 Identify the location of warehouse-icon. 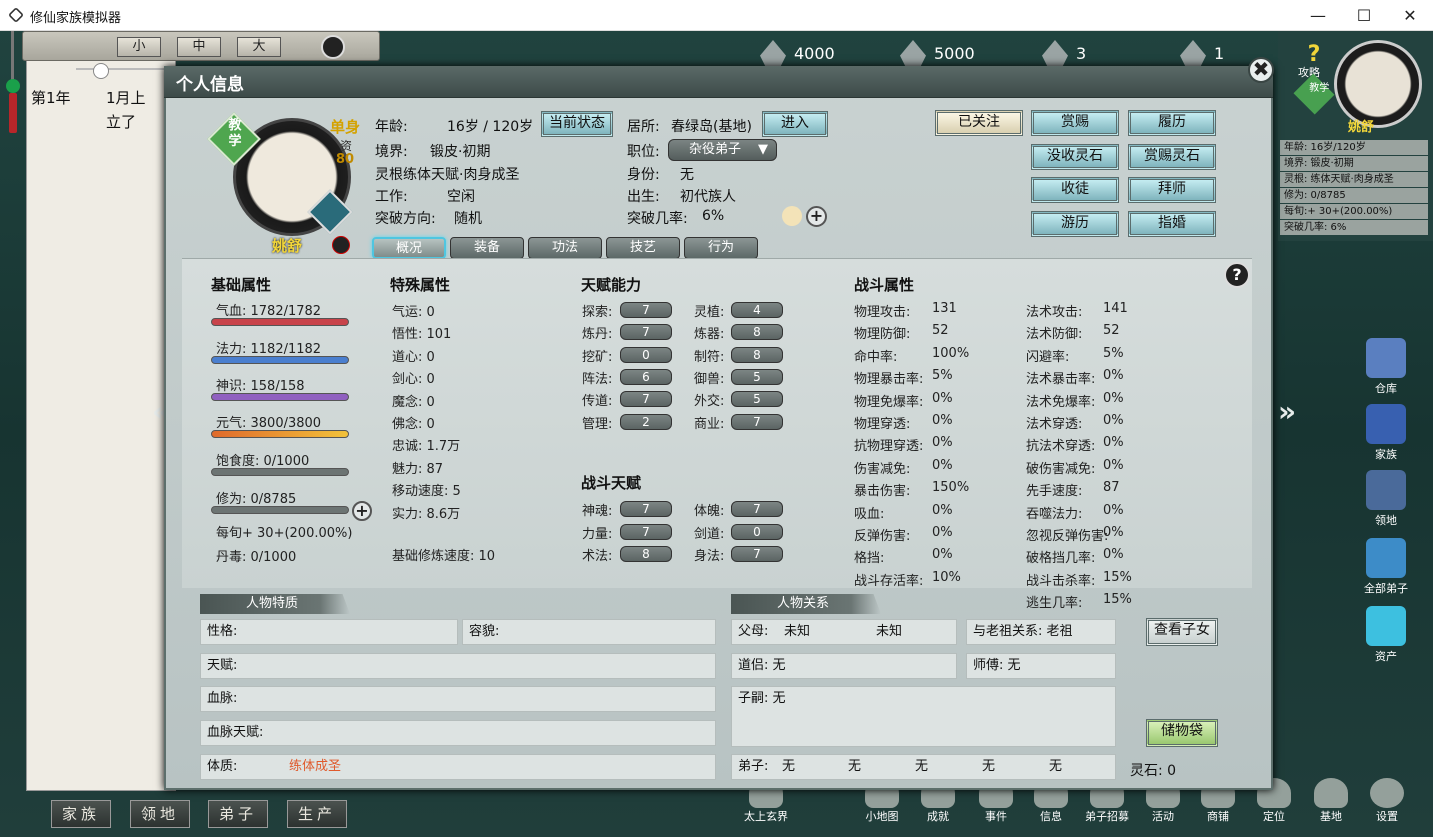
(1386, 358).